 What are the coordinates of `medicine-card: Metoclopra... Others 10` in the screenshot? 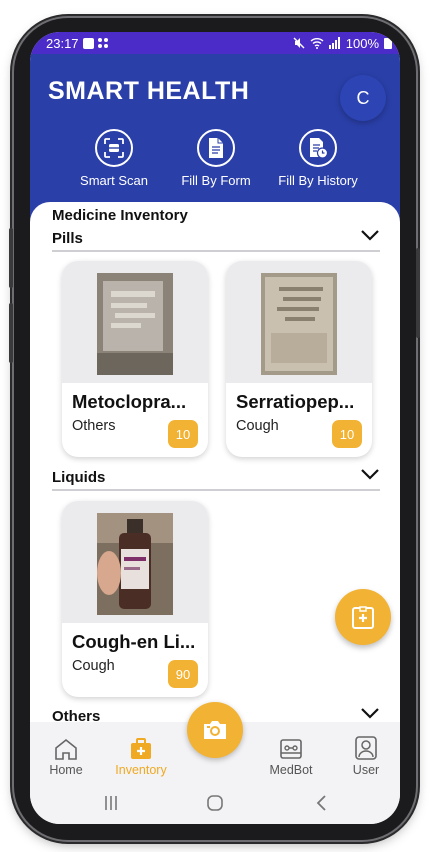 It's located at (135, 359).